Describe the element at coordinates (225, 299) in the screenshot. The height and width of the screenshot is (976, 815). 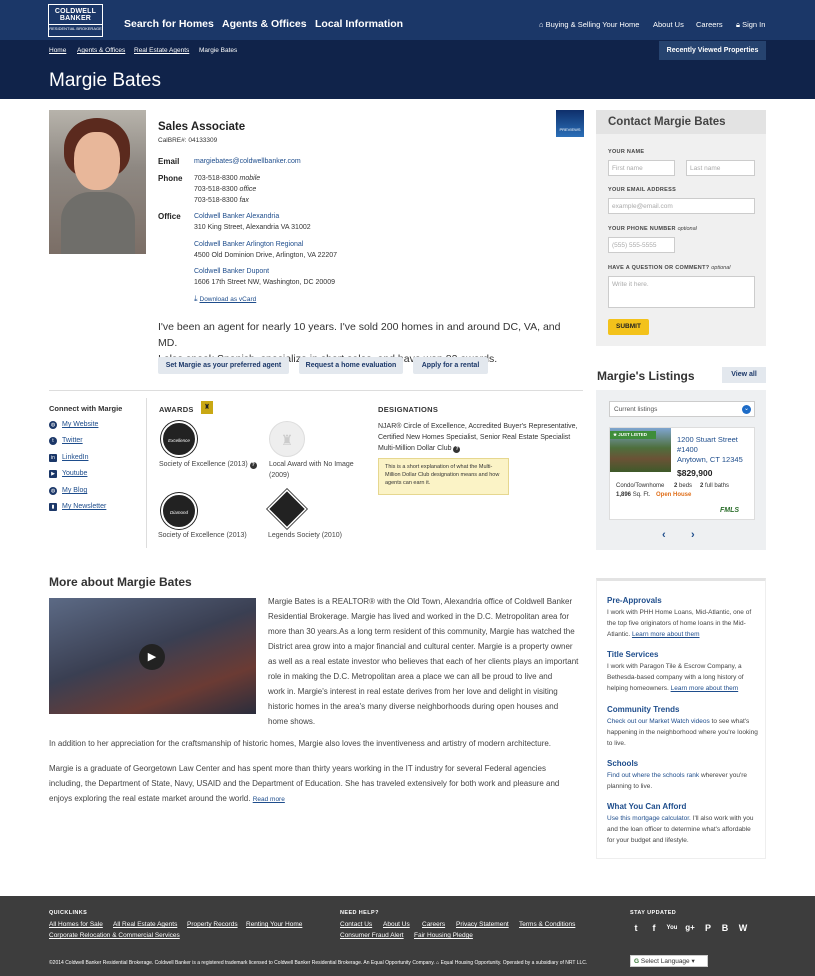
I see `vcard-download: ⤓ Download as vCard` at that location.